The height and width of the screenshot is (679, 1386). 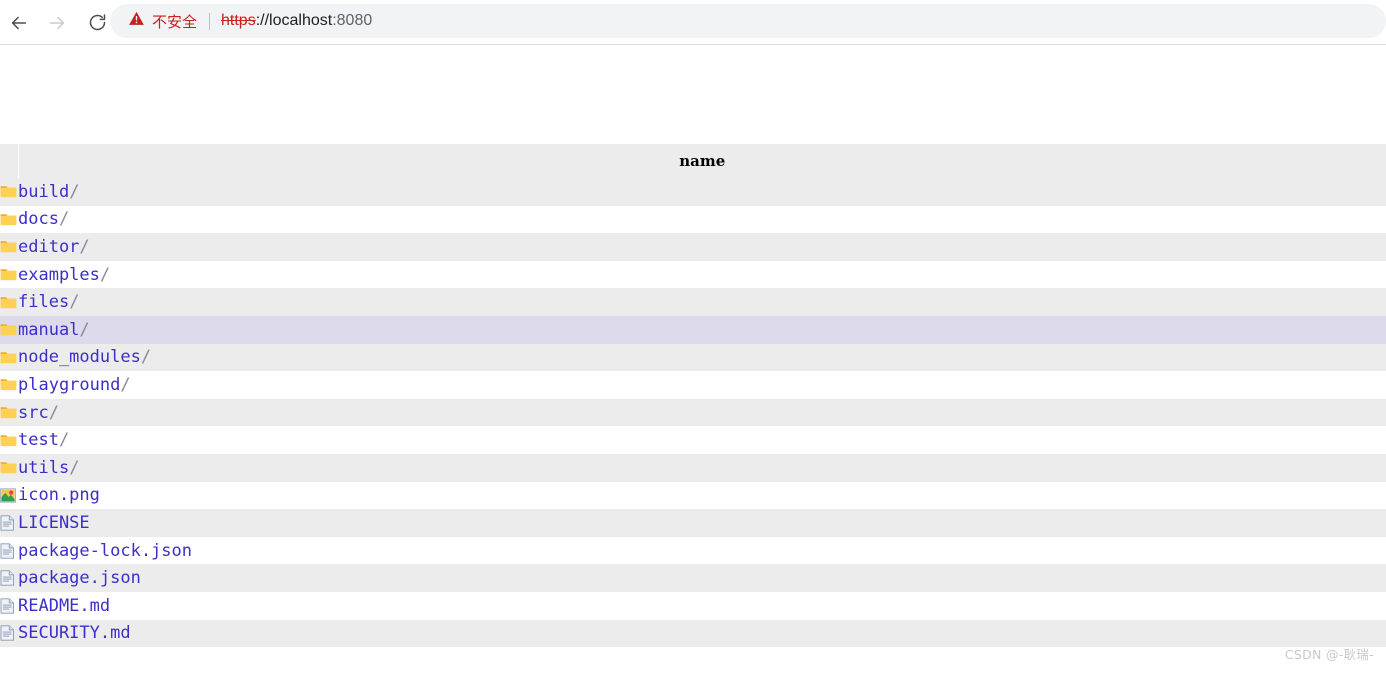 What do you see at coordinates (79, 578) in the screenshot?
I see `entry-link: package.json` at bounding box center [79, 578].